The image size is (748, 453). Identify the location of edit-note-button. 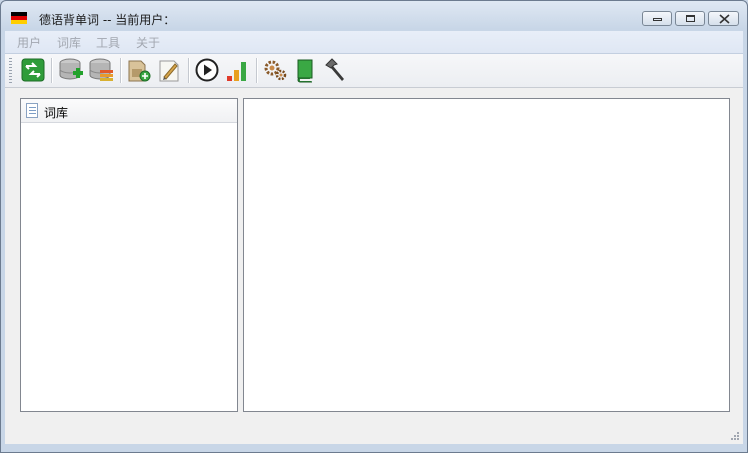
(169, 70).